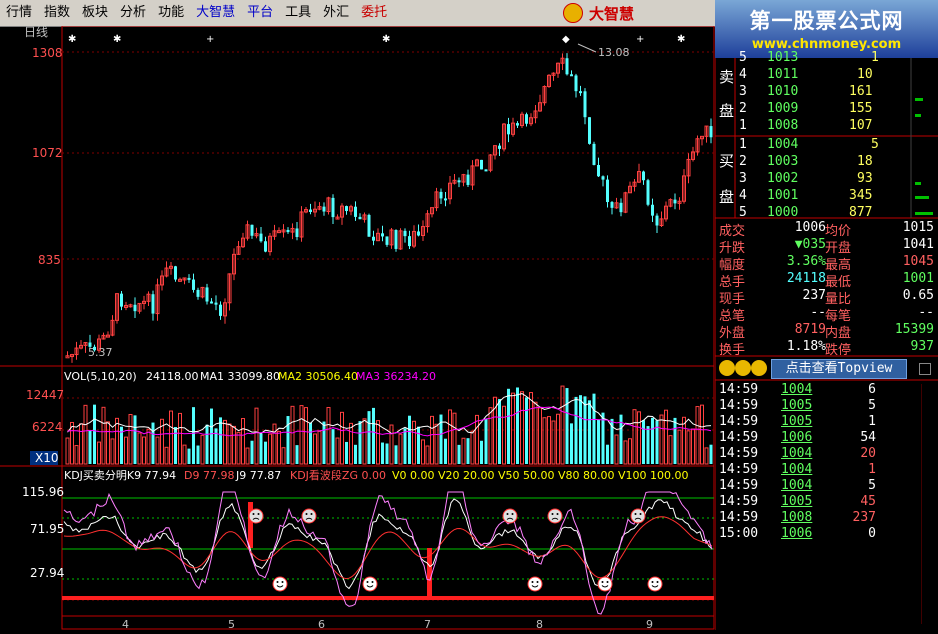 The width and height of the screenshot is (938, 634). What do you see at coordinates (826, 162) in the screenshot?
I see `buy-row-2: 2 1003 18` at bounding box center [826, 162].